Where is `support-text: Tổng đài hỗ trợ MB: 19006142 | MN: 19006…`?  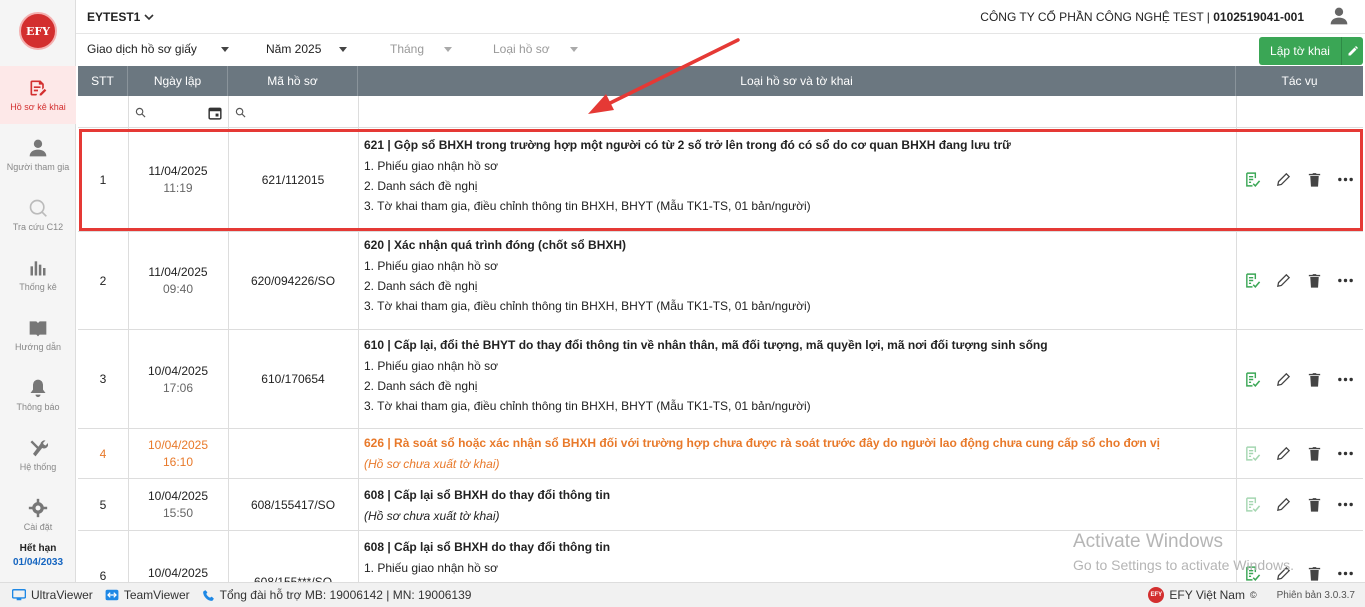 support-text: Tổng đài hỗ trợ MB: 19006142 | MN: 19006… is located at coordinates (345, 595).